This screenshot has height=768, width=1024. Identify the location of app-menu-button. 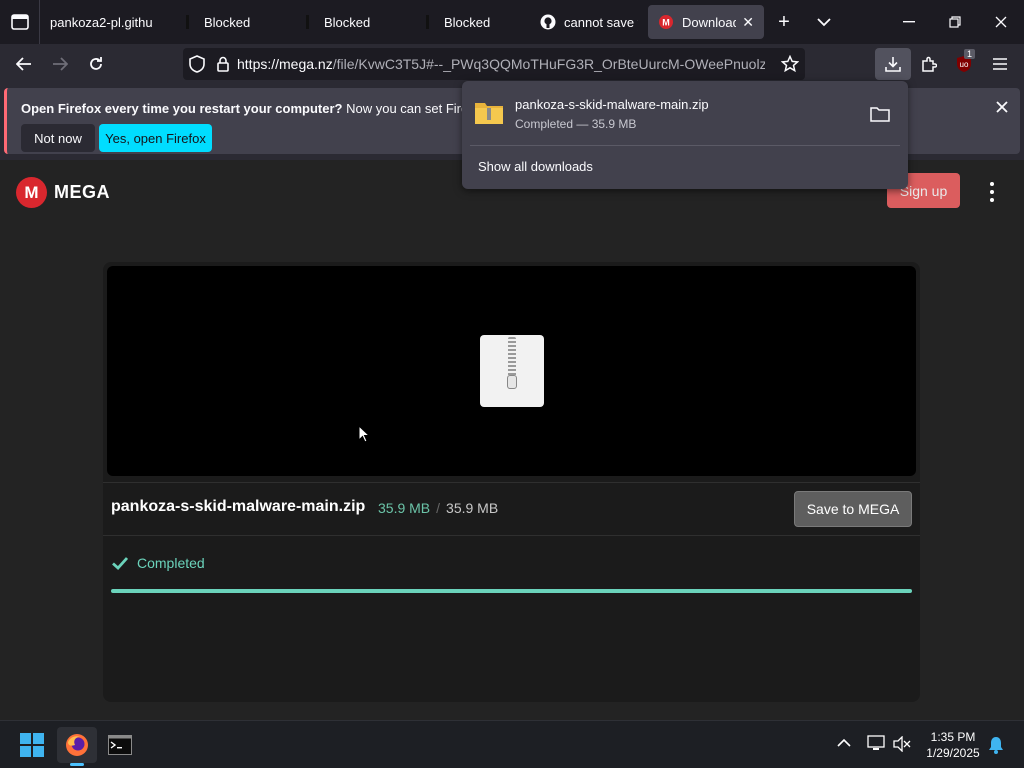
(1000, 64).